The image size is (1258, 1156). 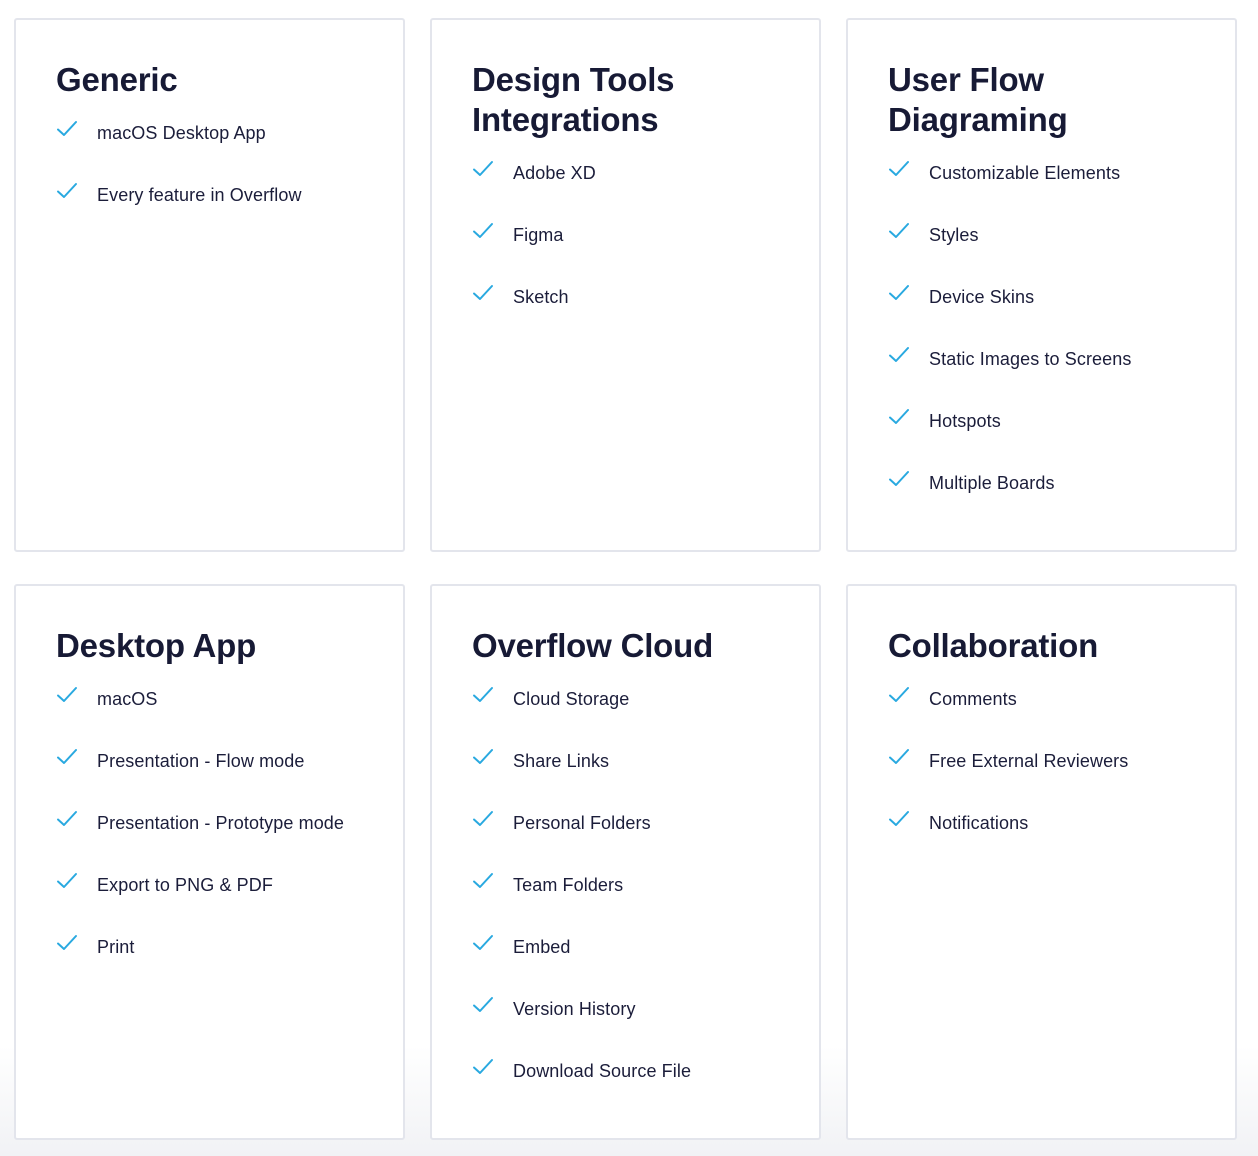 I want to click on feature-label: Free External Reviewers, so click(x=1029, y=760).